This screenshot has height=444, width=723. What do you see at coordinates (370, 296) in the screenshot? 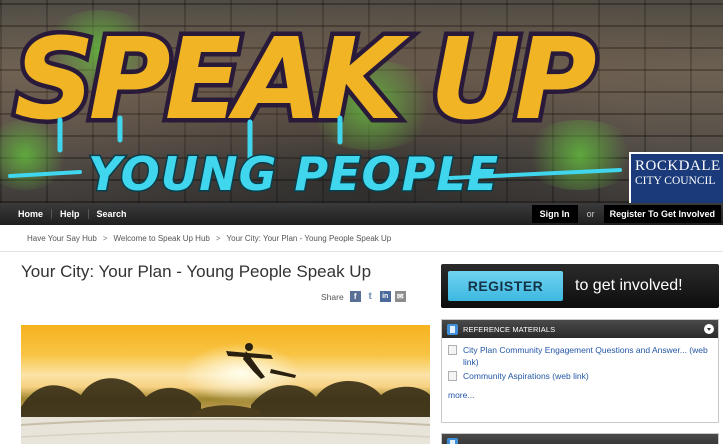
I see `twitter-icon: t` at bounding box center [370, 296].